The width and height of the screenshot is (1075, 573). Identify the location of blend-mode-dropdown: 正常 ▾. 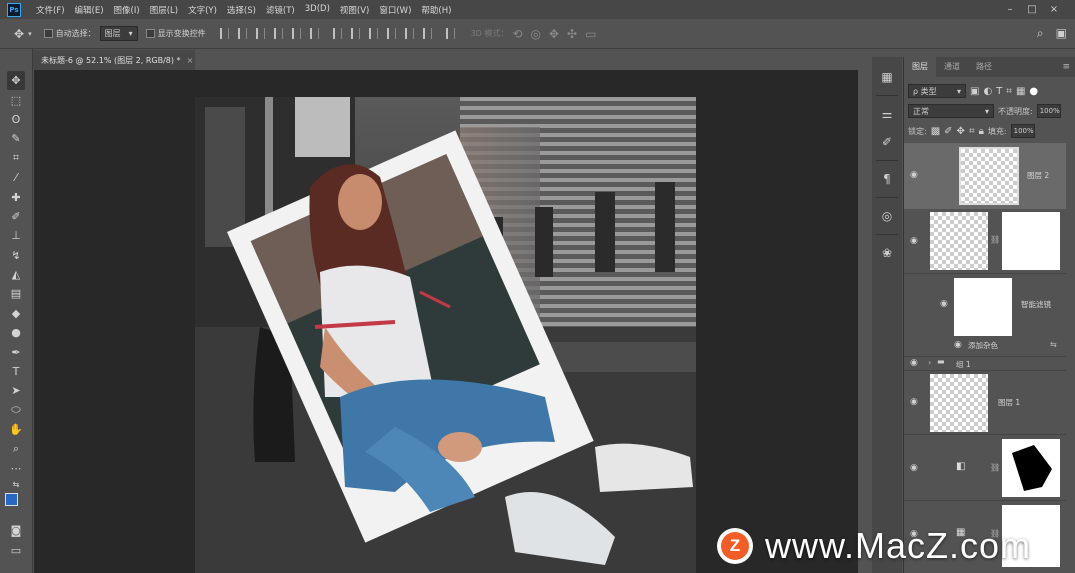
(951, 111).